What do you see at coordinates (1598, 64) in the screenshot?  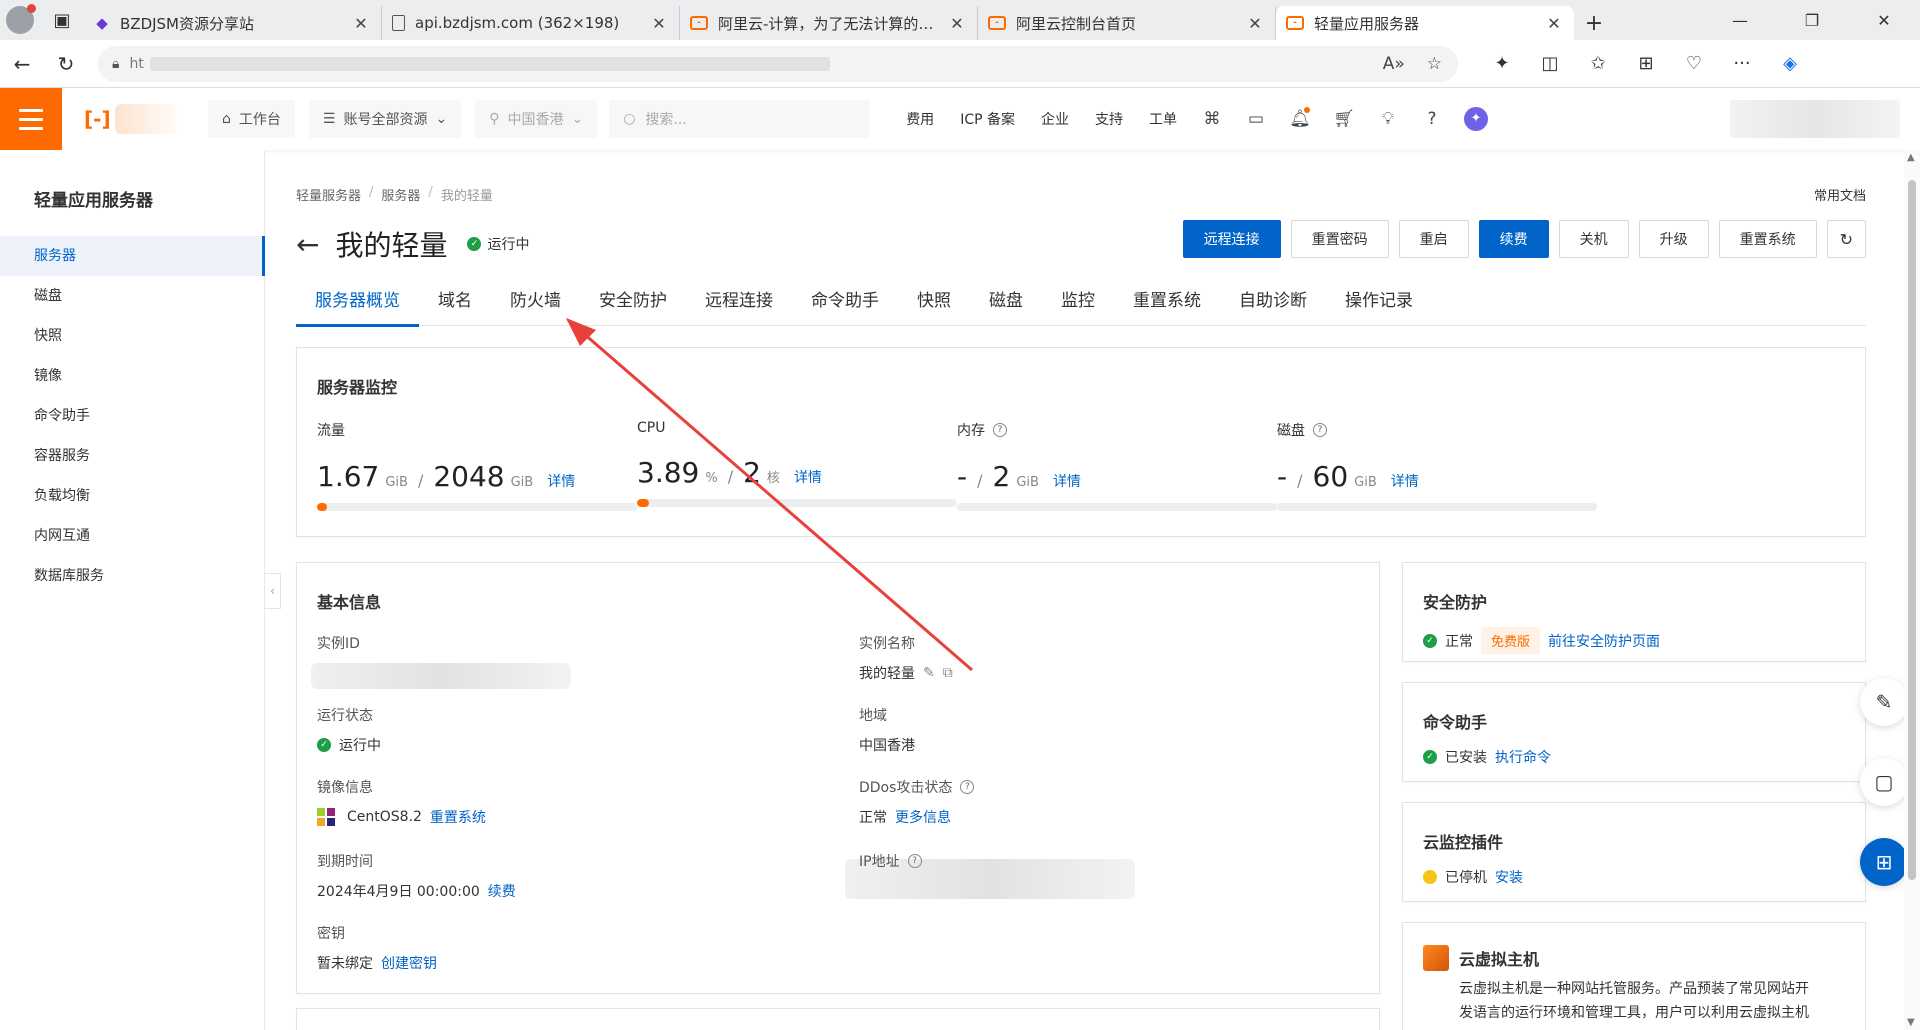 I see `favorites-icon: ✩` at bounding box center [1598, 64].